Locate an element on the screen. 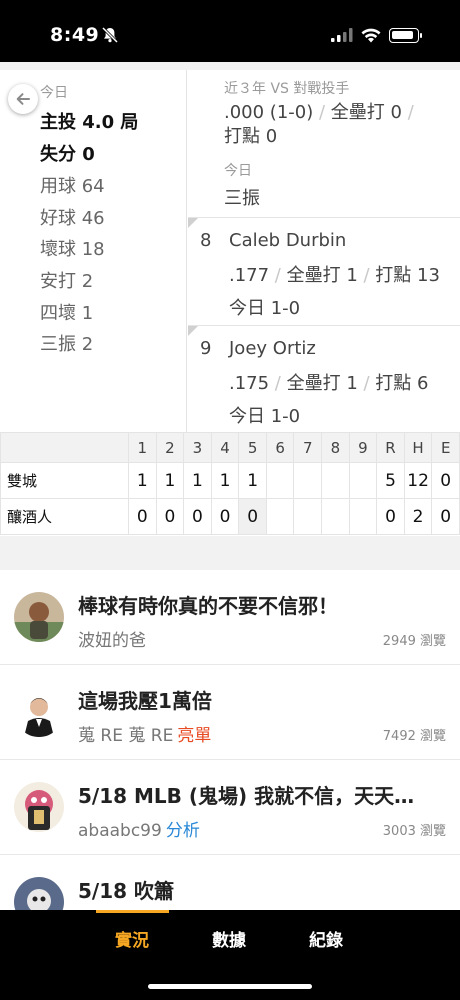  article-title: 5/18 吹簫 is located at coordinates (126, 891).